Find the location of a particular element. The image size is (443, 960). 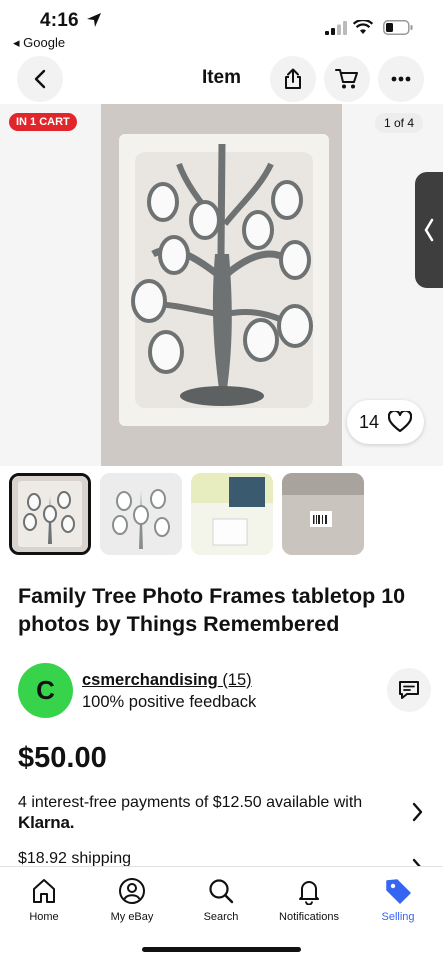

search-icon is located at coordinates (221, 891).